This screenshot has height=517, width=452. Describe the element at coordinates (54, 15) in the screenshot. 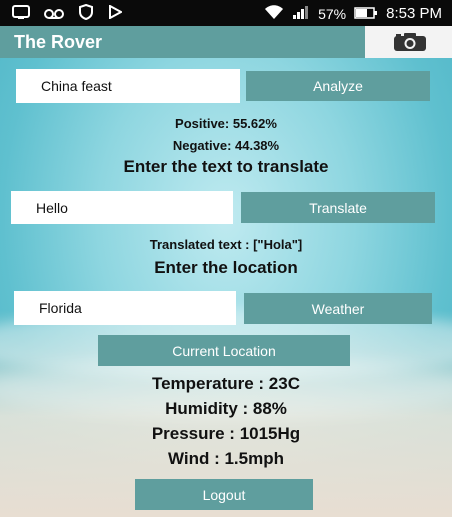

I see `voicemail-icon` at that location.